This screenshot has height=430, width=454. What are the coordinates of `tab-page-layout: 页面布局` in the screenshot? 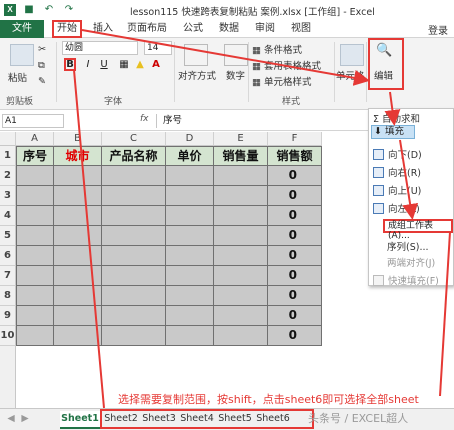 It's located at (147, 29).